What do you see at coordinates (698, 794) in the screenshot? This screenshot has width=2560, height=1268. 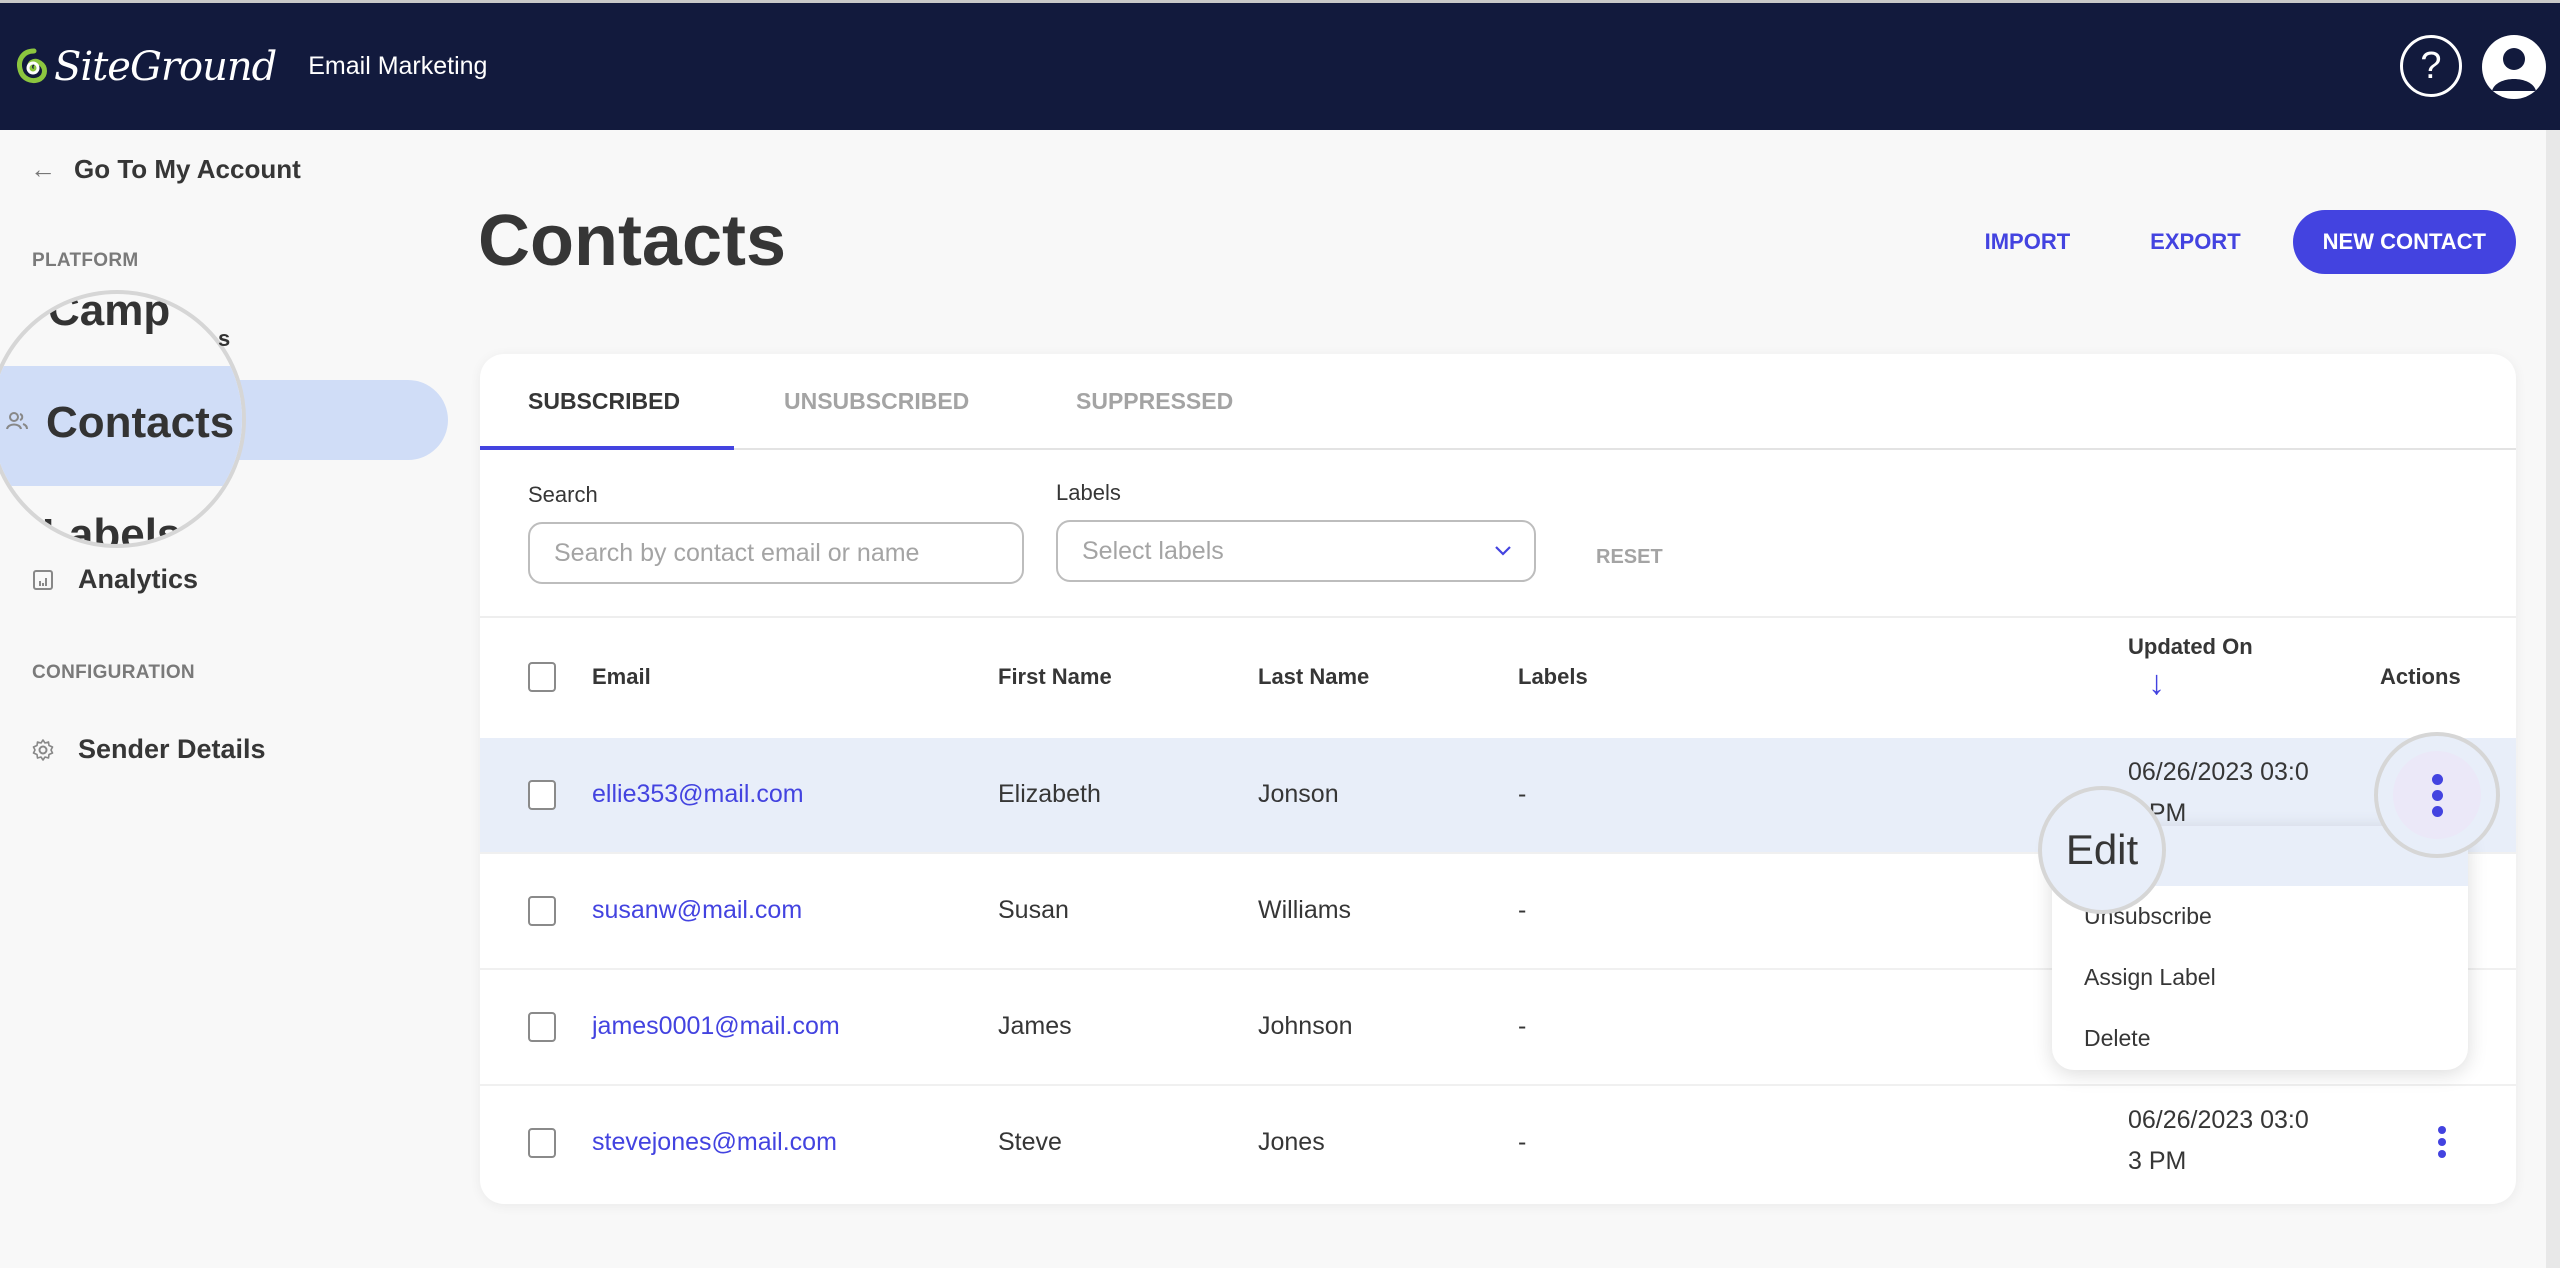 I see `contact-email-link: ellie353@mail.com` at bounding box center [698, 794].